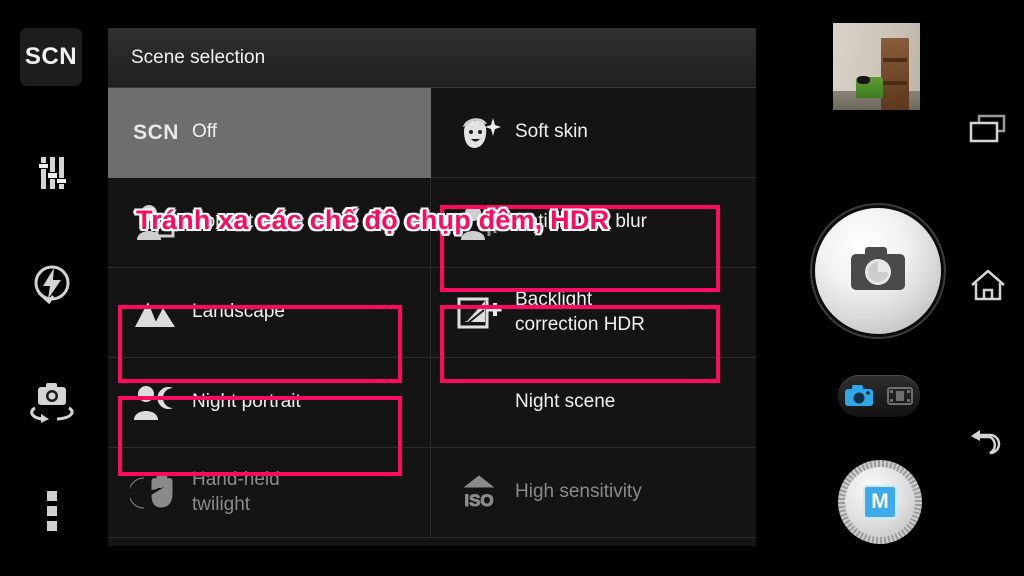 This screenshot has width=1024, height=576. I want to click on scene-item-soft-skin: Soft skin, so click(593, 133).